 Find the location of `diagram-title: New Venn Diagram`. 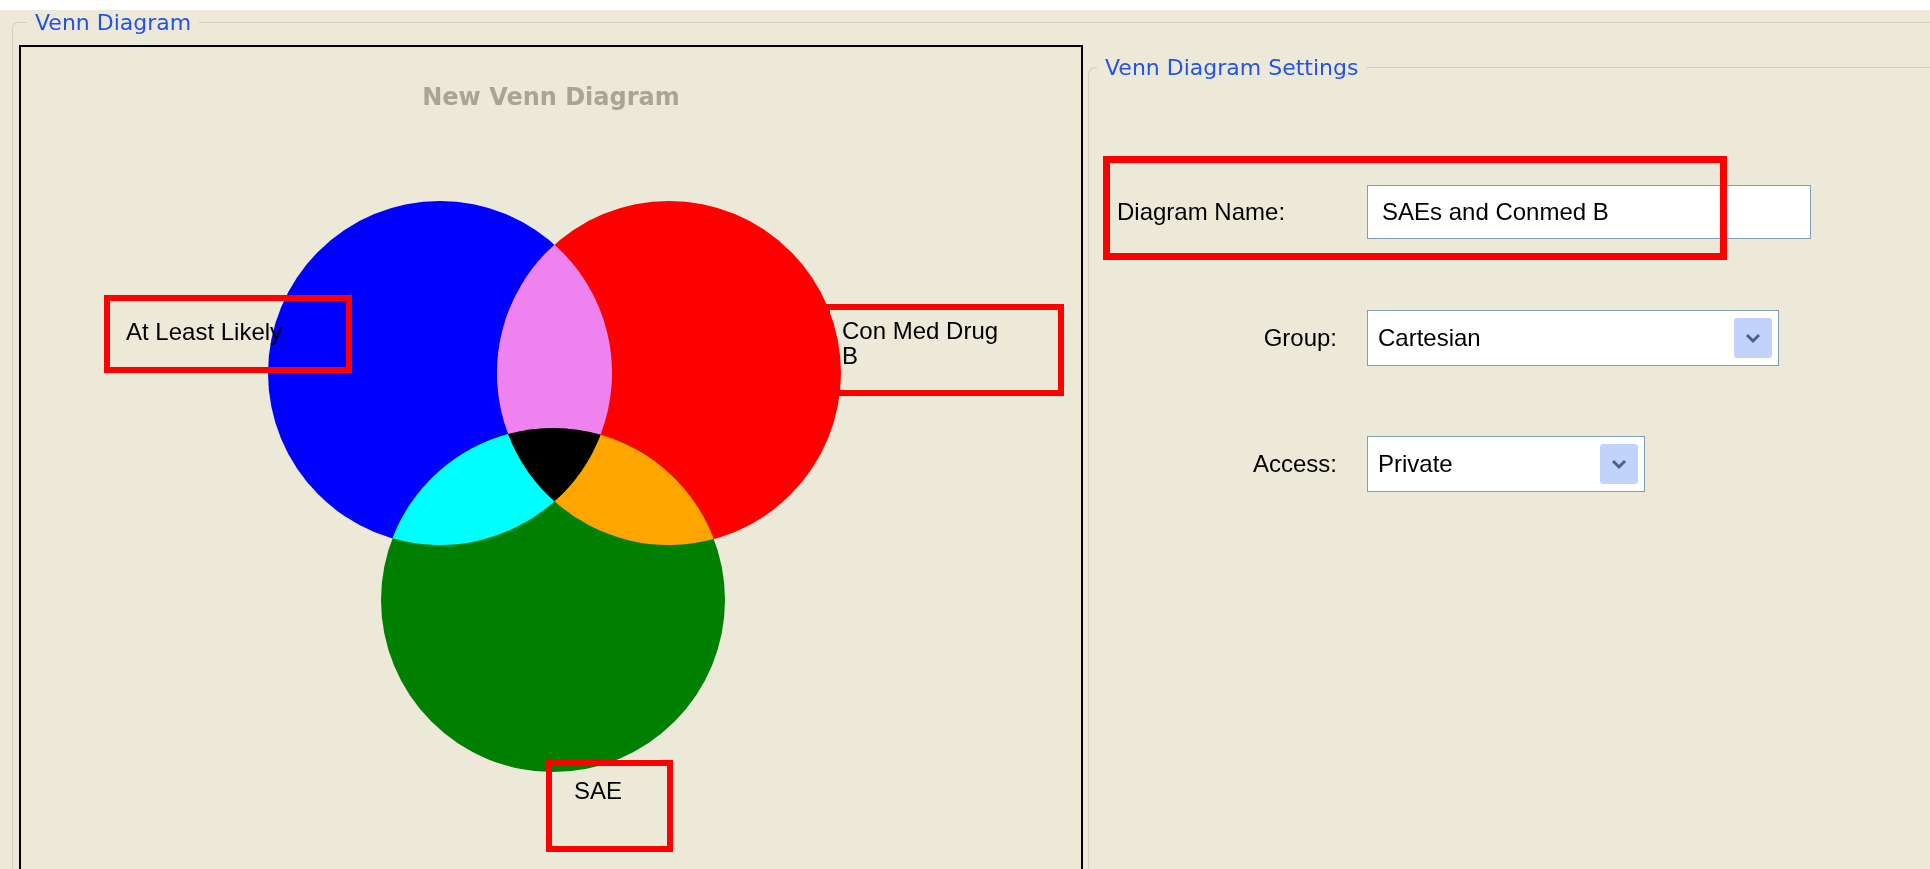

diagram-title: New Venn Diagram is located at coordinates (551, 97).